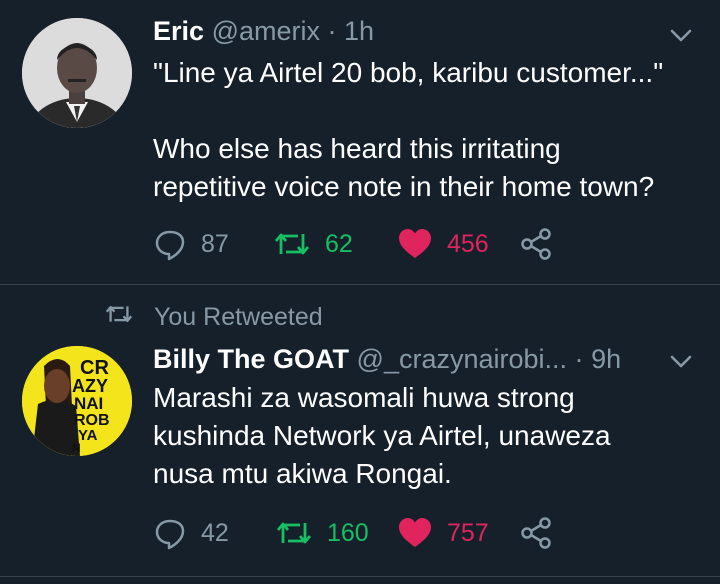 The width and height of the screenshot is (720, 584). What do you see at coordinates (606, 359) in the screenshot?
I see `timestamp: 9h` at bounding box center [606, 359].